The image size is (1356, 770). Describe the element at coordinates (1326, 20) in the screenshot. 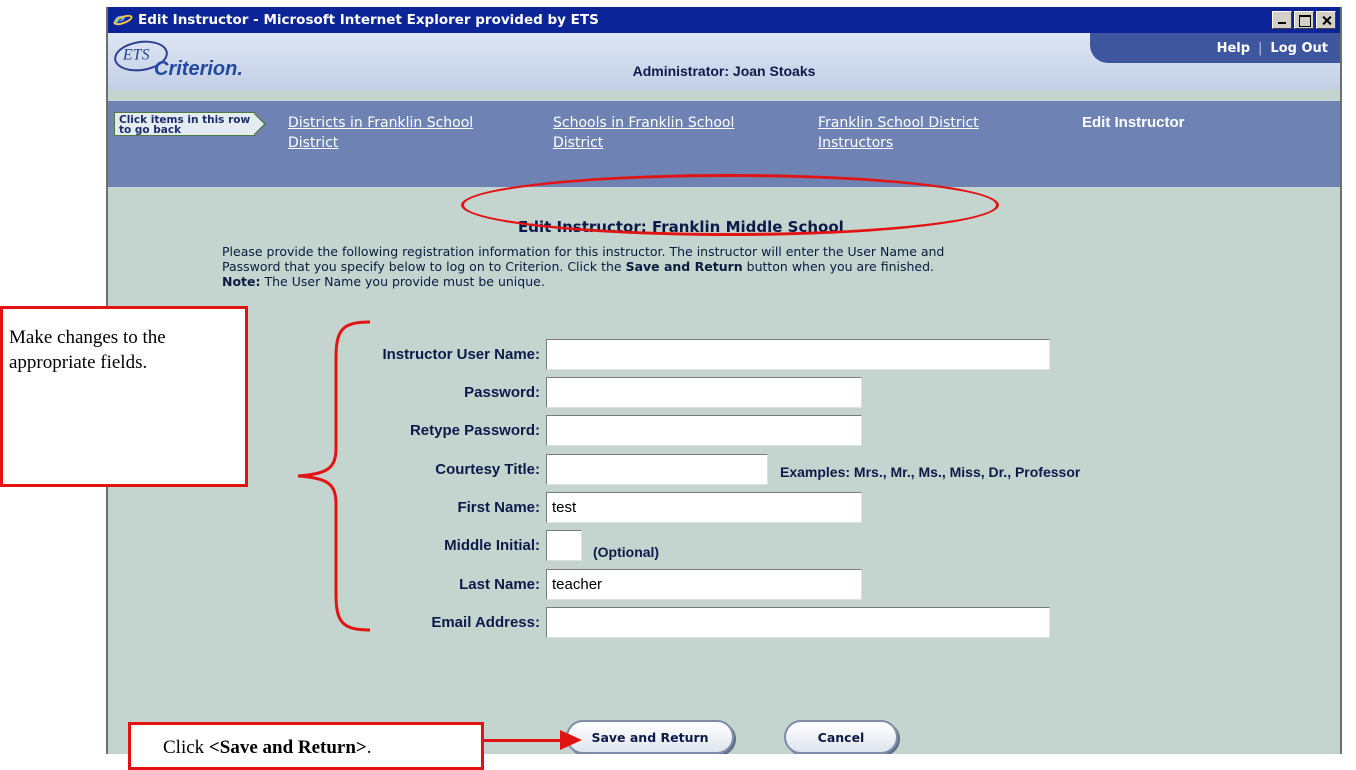

I see `close-icon` at that location.